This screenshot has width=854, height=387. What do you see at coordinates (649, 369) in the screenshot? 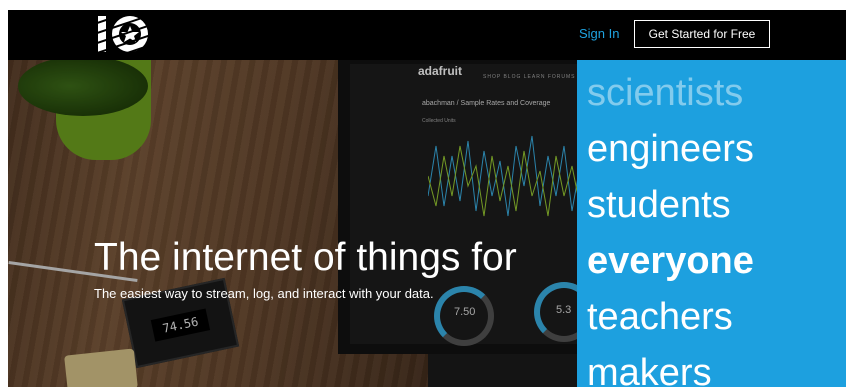
I see `word-makers: makers` at bounding box center [649, 369].